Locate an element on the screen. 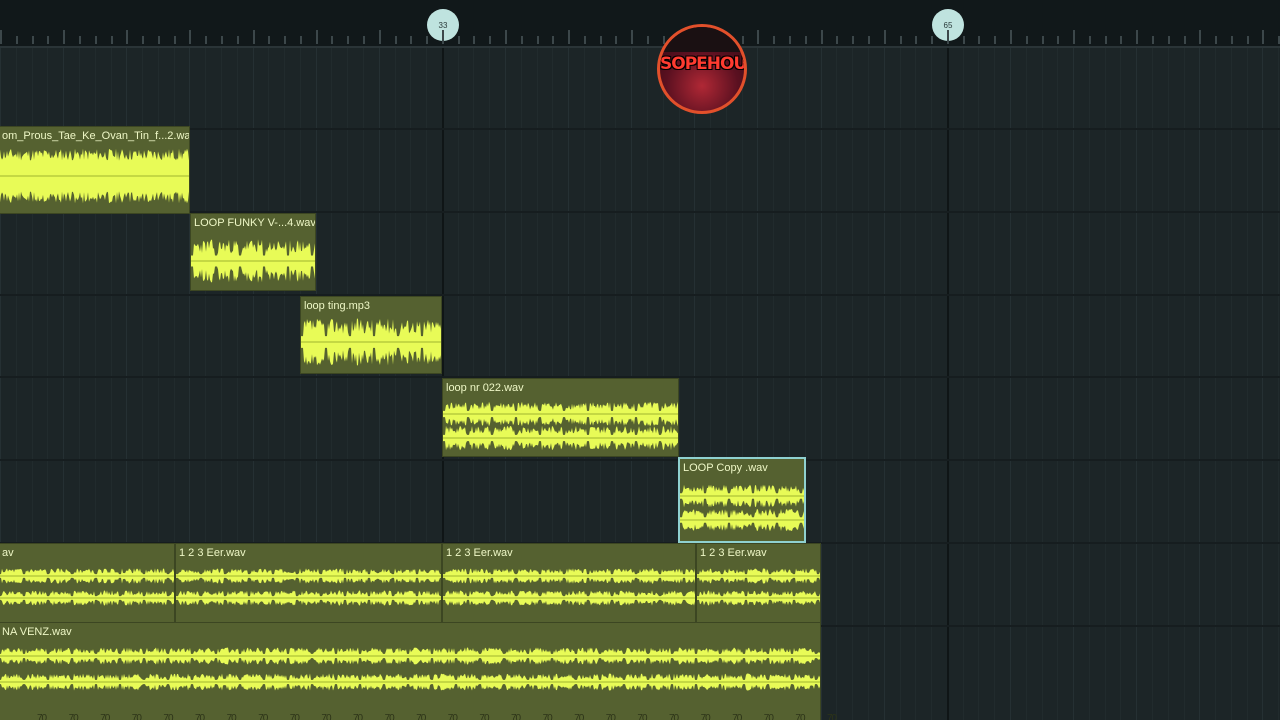 This screenshot has height=720, width=1280. track-separator is located at coordinates (640, 460).